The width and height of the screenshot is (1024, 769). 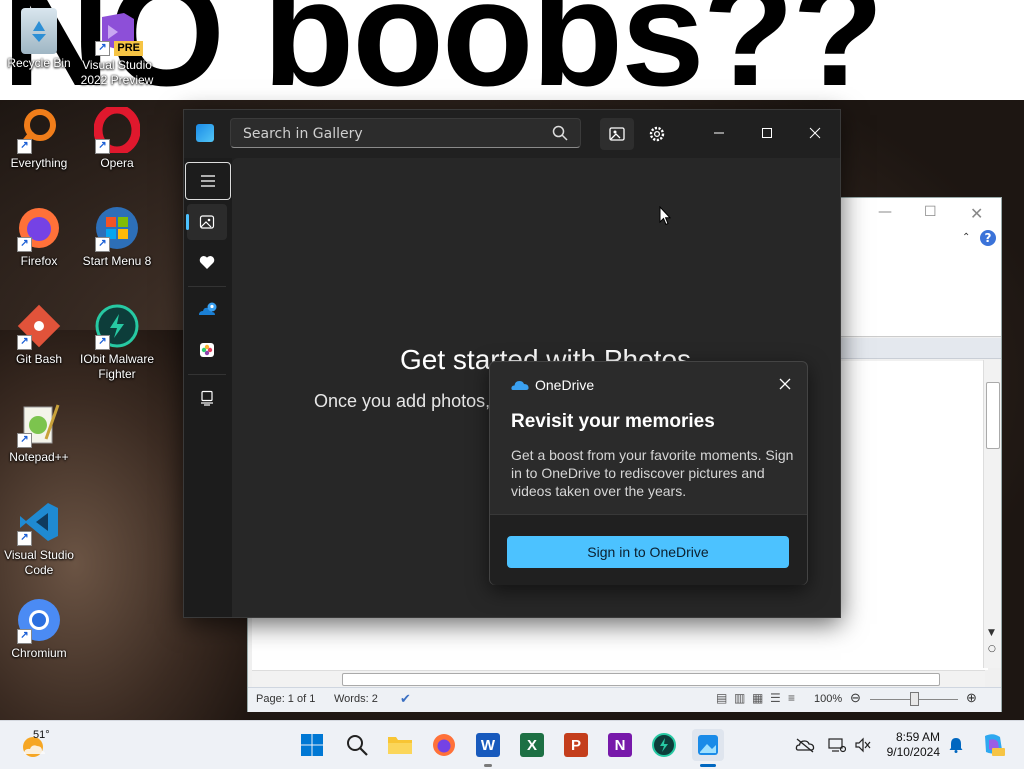 What do you see at coordinates (39, 326) in the screenshot?
I see `git-bash-icon: ↗` at bounding box center [39, 326].